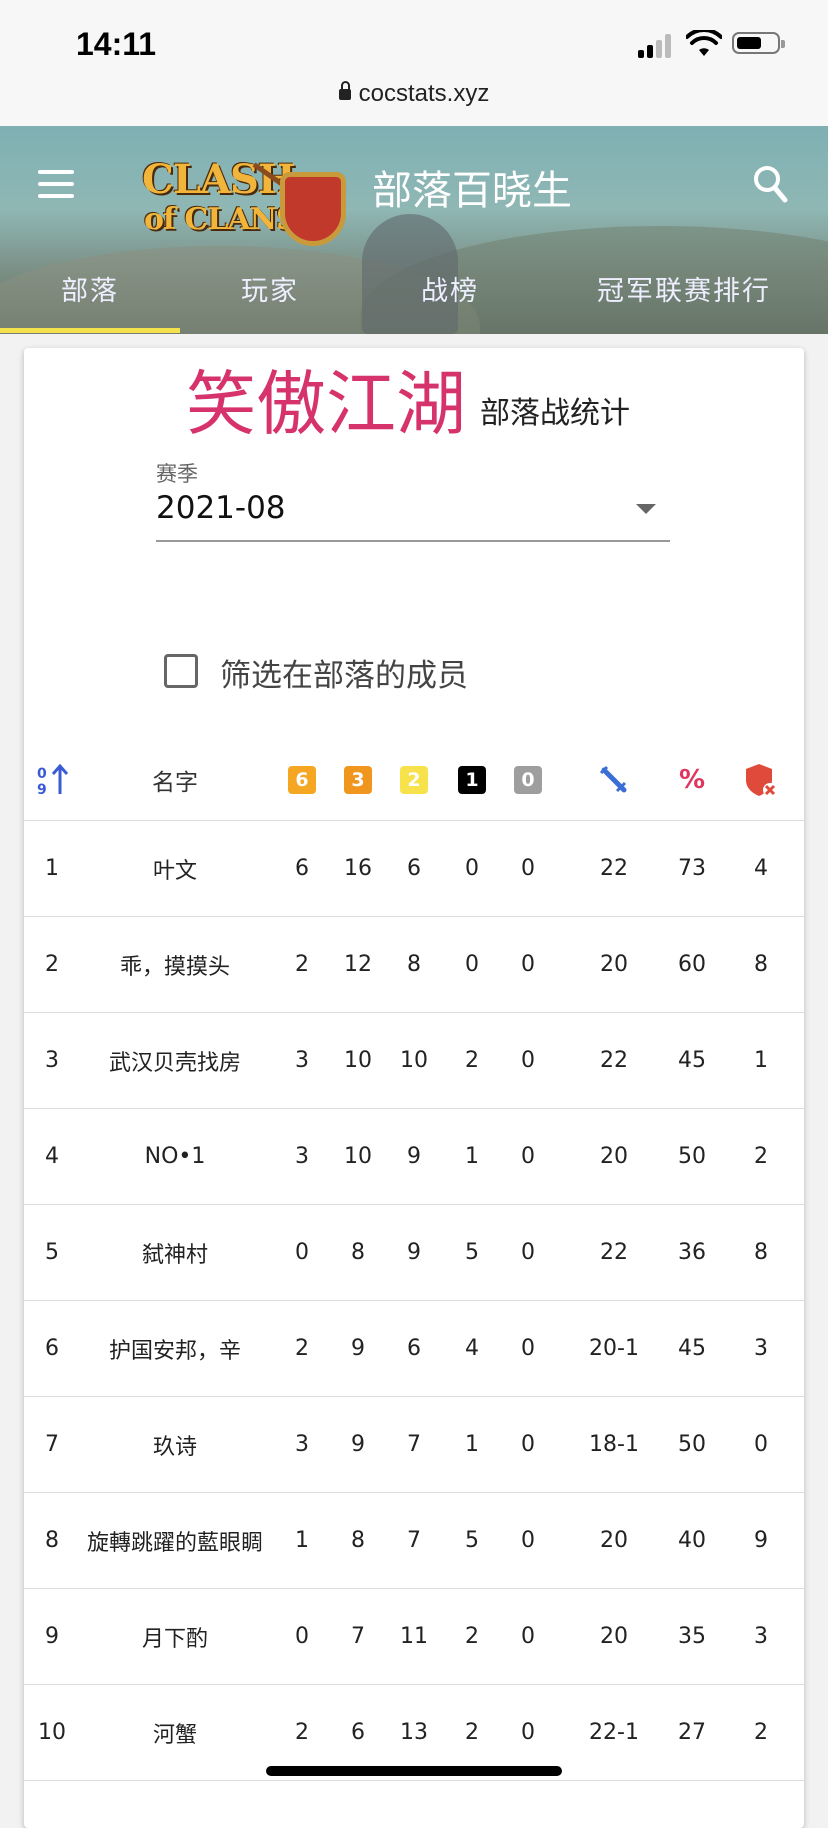  What do you see at coordinates (424, 93) in the screenshot?
I see `url-text: cocstats.xyz` at bounding box center [424, 93].